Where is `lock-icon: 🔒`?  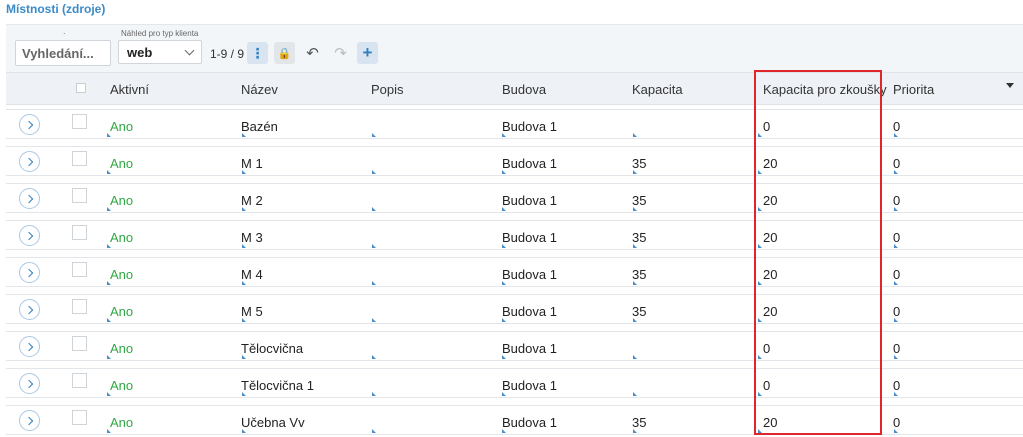
lock-icon: 🔒 is located at coordinates (284, 53).